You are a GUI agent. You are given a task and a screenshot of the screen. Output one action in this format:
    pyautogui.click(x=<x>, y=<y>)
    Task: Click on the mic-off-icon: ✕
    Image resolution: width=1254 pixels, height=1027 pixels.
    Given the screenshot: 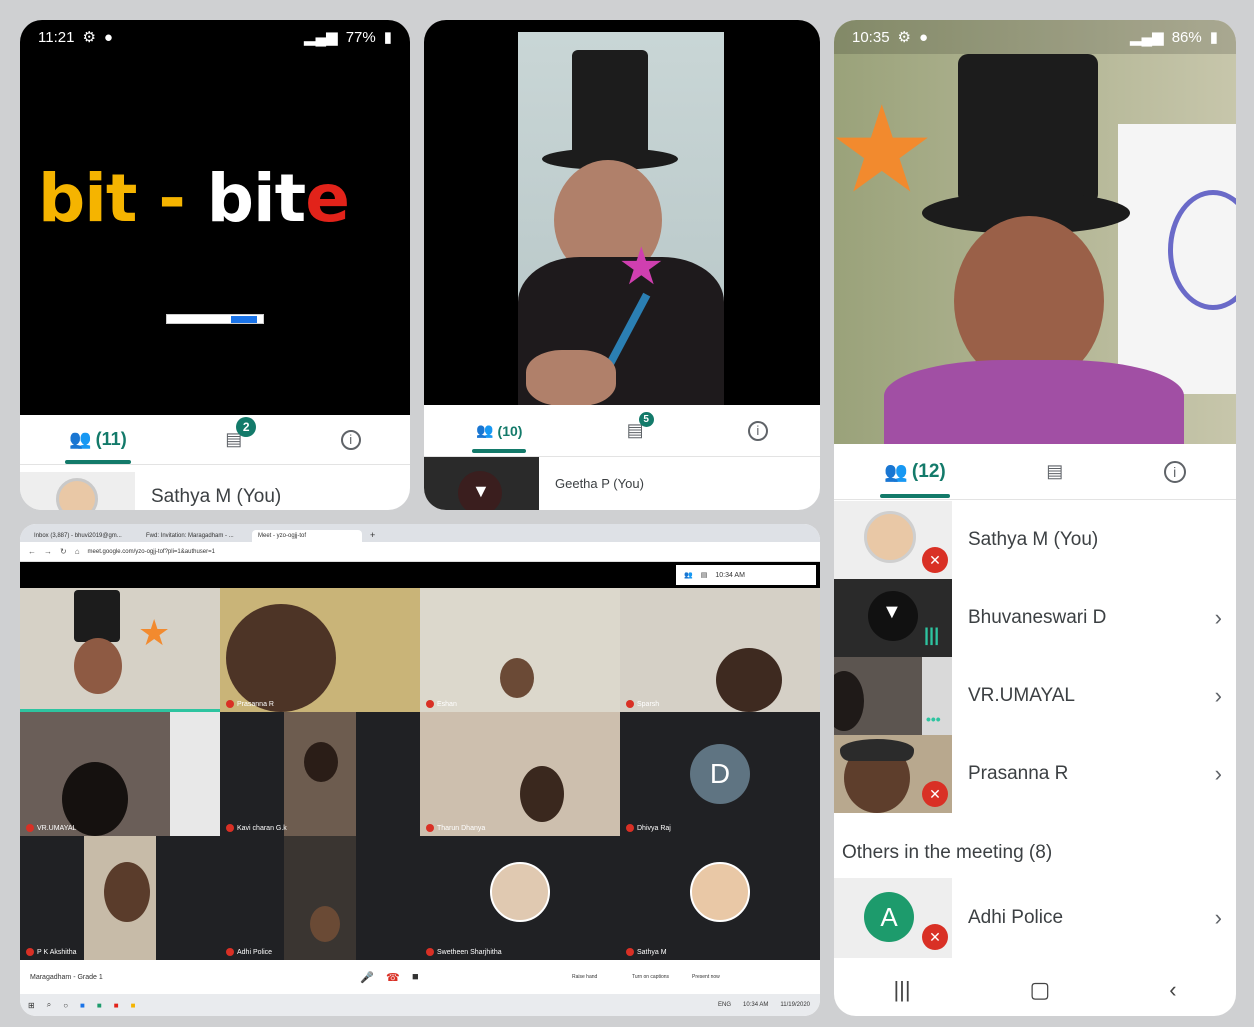 What is the action you would take?
    pyautogui.click(x=935, y=560)
    